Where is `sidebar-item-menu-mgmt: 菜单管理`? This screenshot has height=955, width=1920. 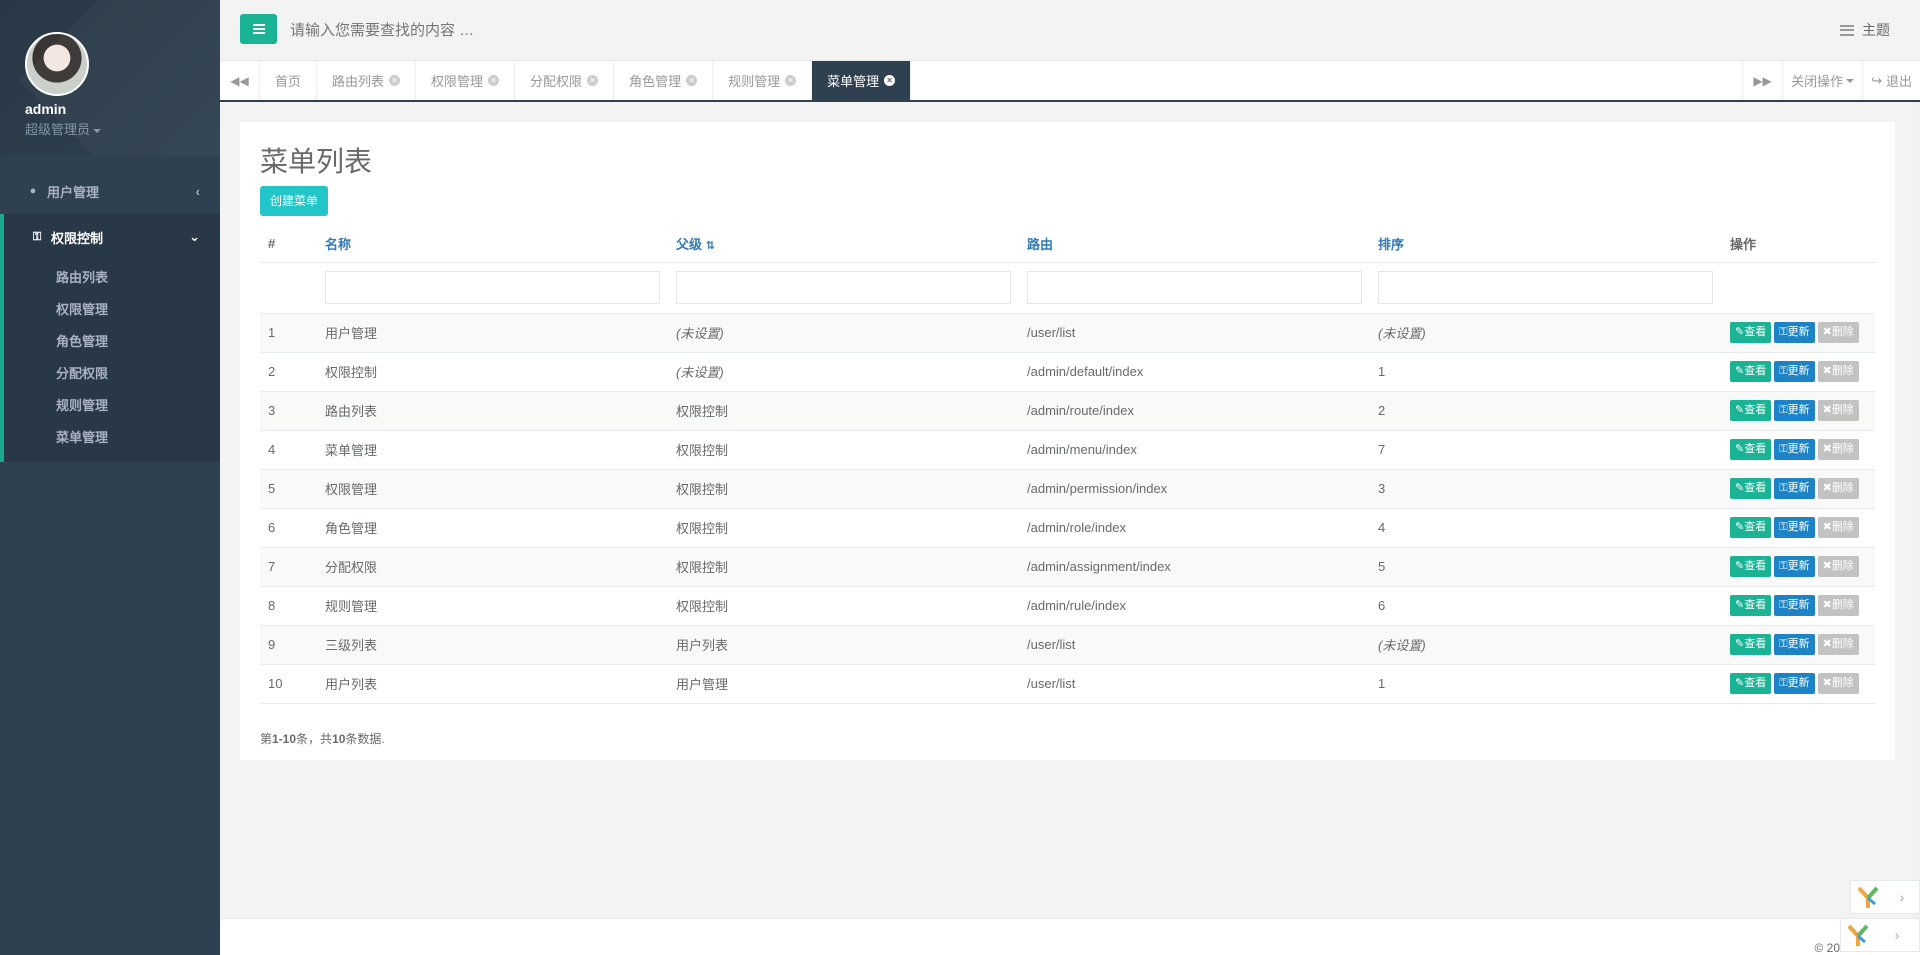 sidebar-item-menu-mgmt: 菜单管理 is located at coordinates (112, 436).